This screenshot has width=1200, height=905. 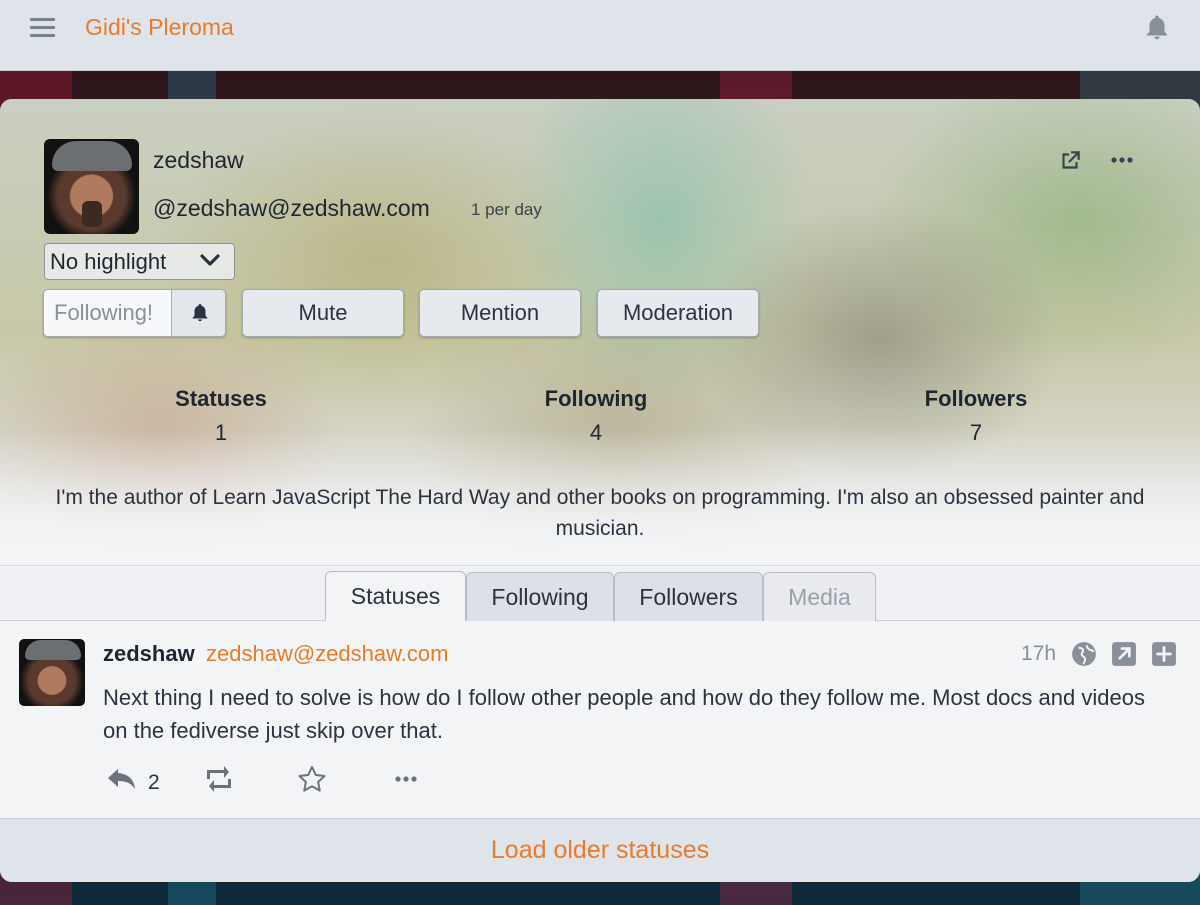 I want to click on site-title: Gidi's Pleroma, so click(x=159, y=27).